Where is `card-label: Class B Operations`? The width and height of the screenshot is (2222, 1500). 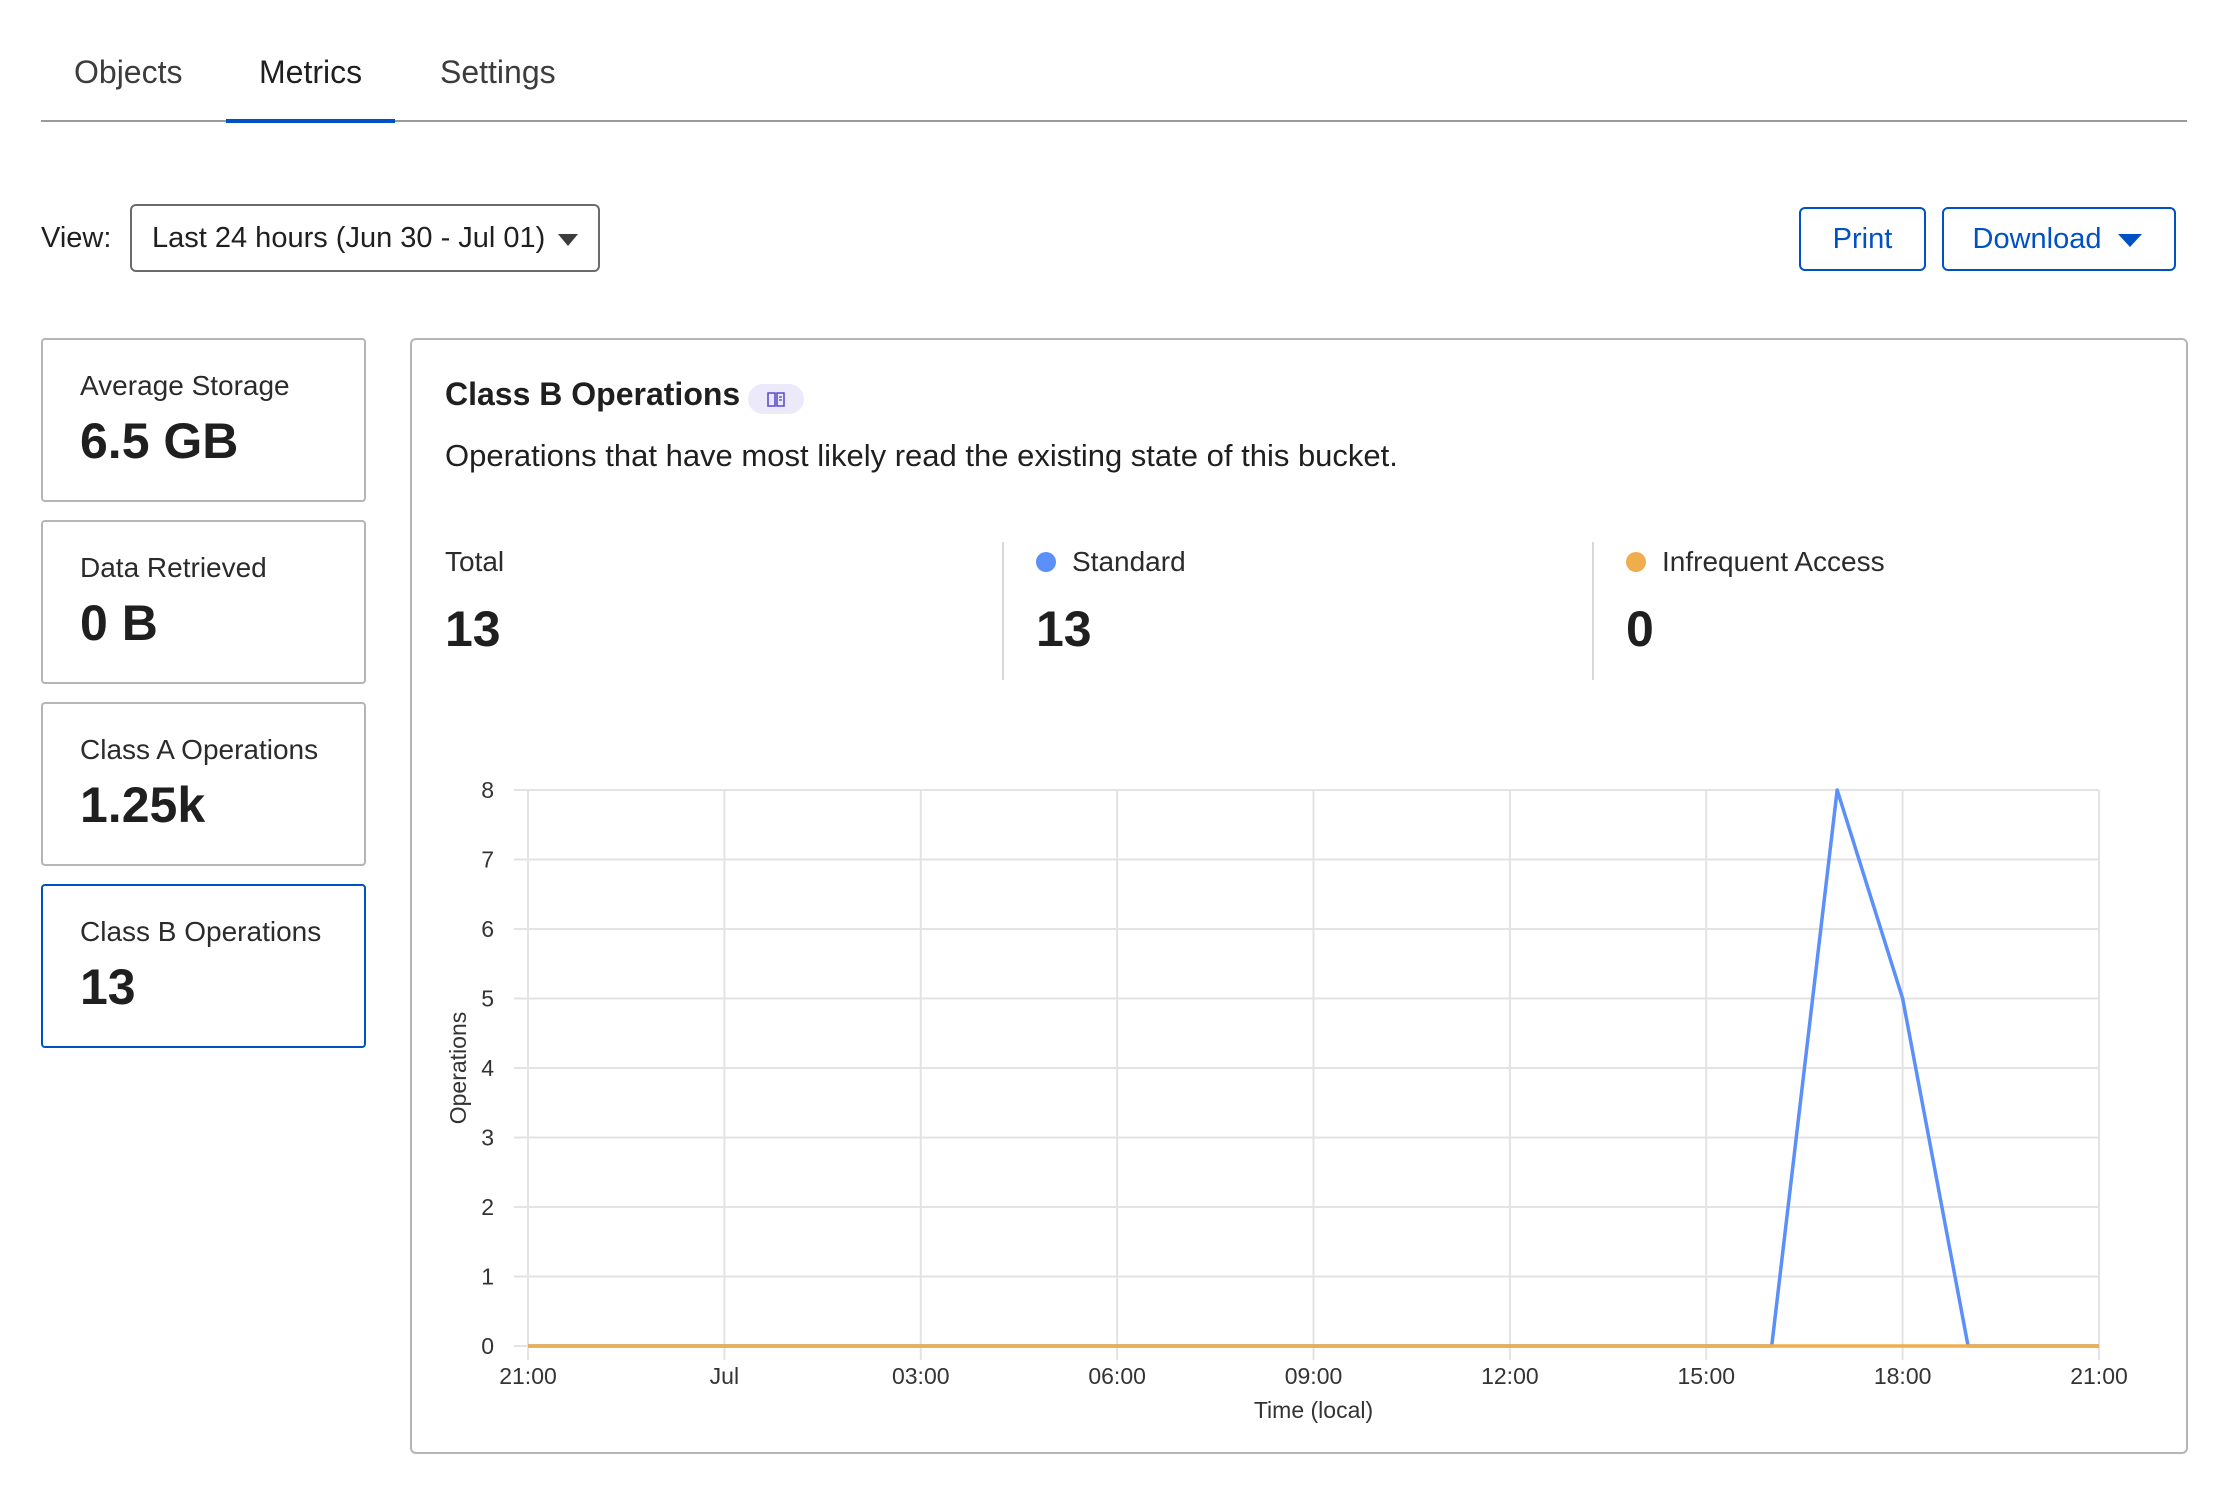
card-label: Class B Operations is located at coordinates (201, 931).